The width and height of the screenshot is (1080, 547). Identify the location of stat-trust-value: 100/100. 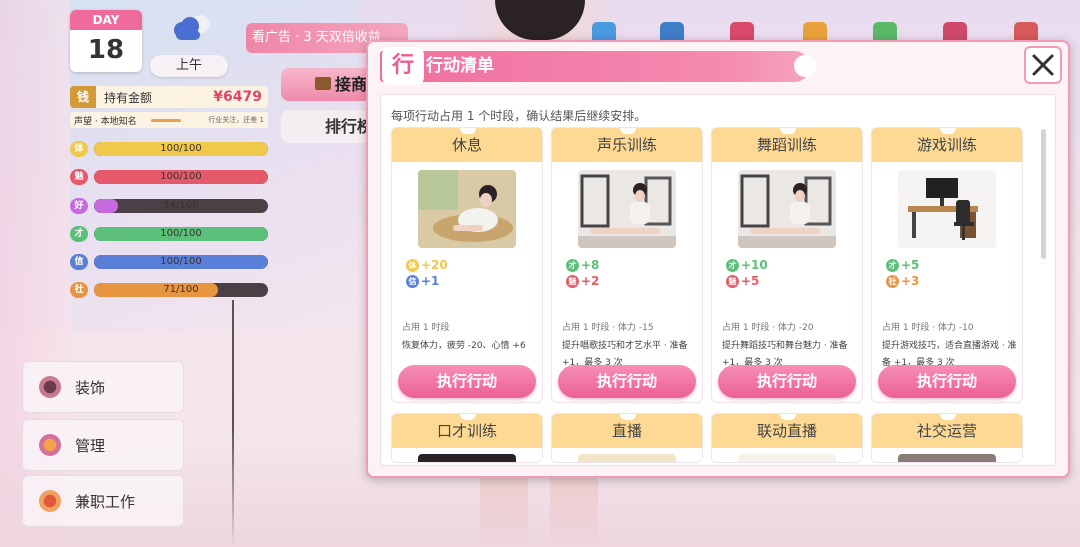
(181, 261).